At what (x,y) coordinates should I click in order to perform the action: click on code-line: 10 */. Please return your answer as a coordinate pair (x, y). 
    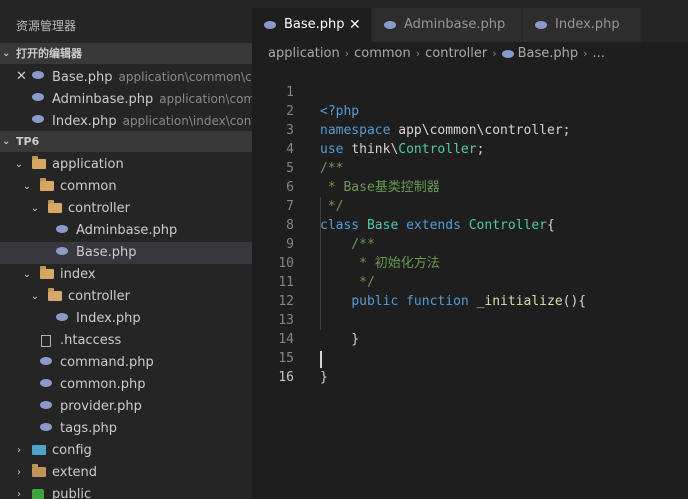
    Looking at the image, I should click on (470, 262).